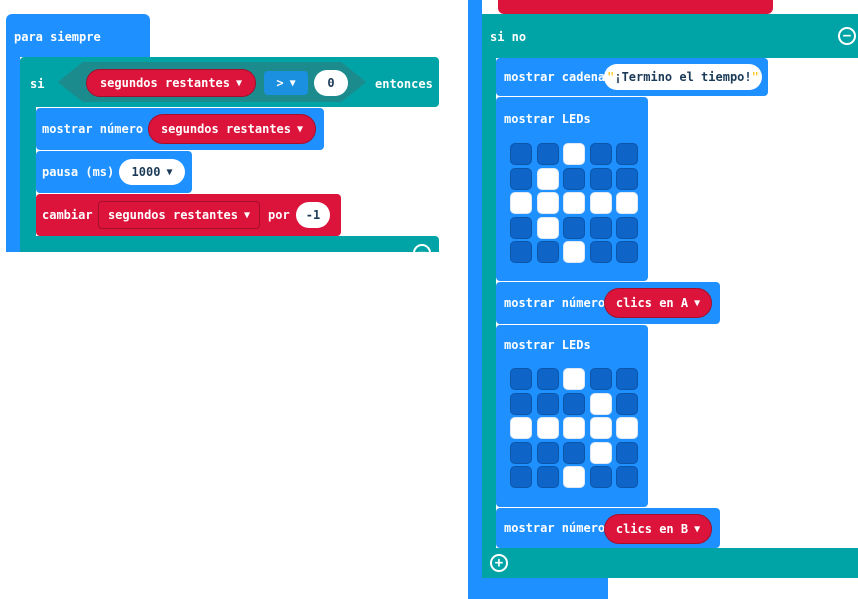 Image resolution: width=858 pixels, height=599 pixels. Describe the element at coordinates (78, 172) in the screenshot. I see `pause-label: pausa (ms)` at that location.